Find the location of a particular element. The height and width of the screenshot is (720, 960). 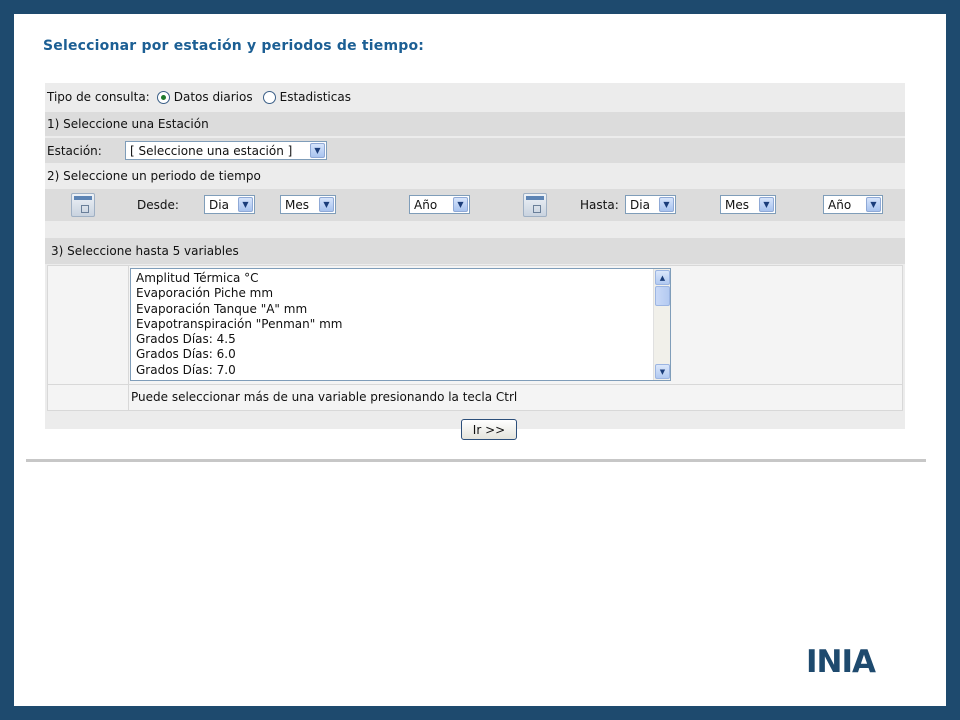

to-year-select: Año ▼ is located at coordinates (853, 204).